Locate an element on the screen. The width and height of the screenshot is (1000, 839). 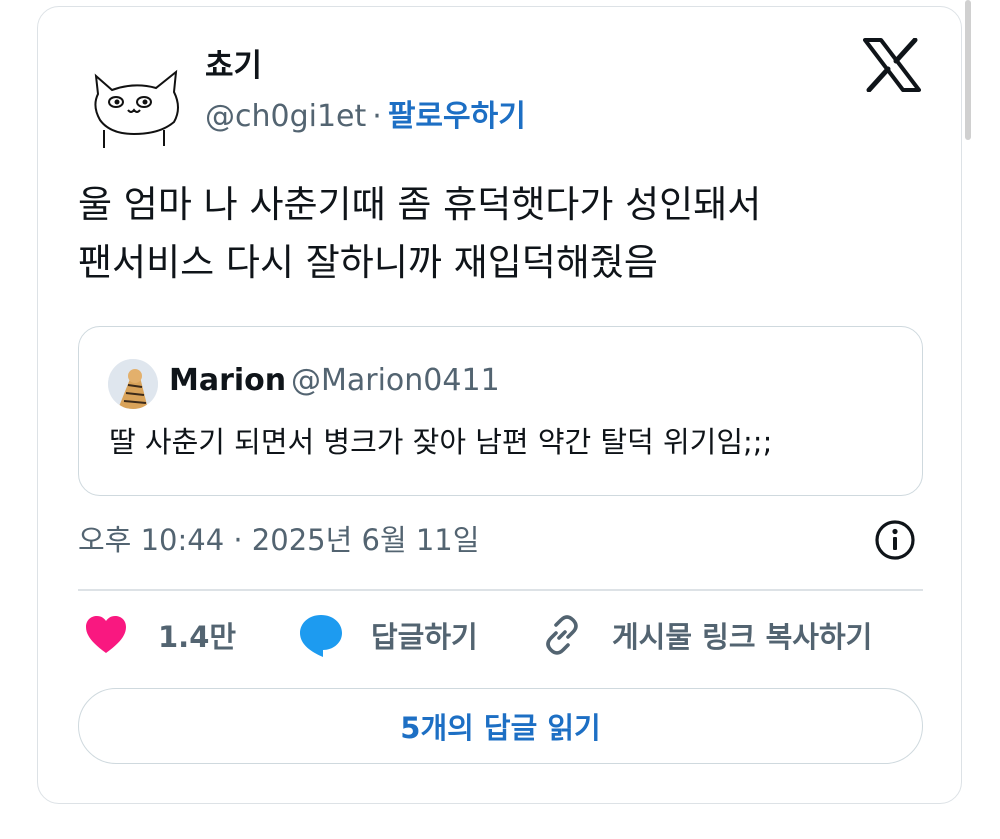
read-replies-label: 5개의 답글 읽기 is located at coordinates (500, 728).